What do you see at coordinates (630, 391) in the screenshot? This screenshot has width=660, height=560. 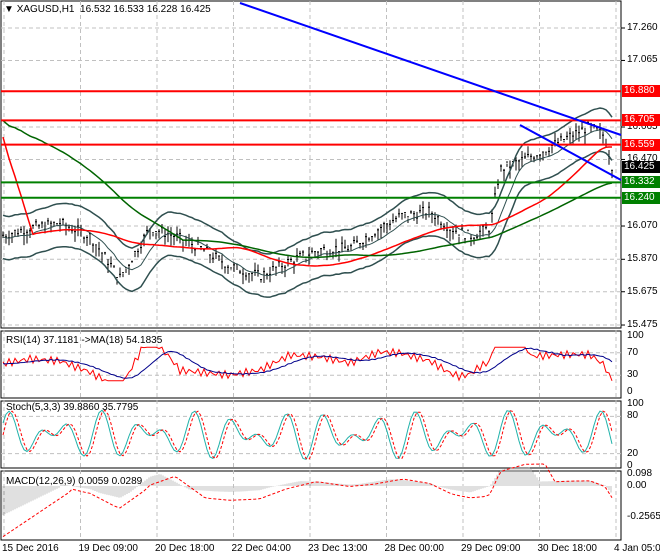 I see `rsi-axis-label: 0` at bounding box center [630, 391].